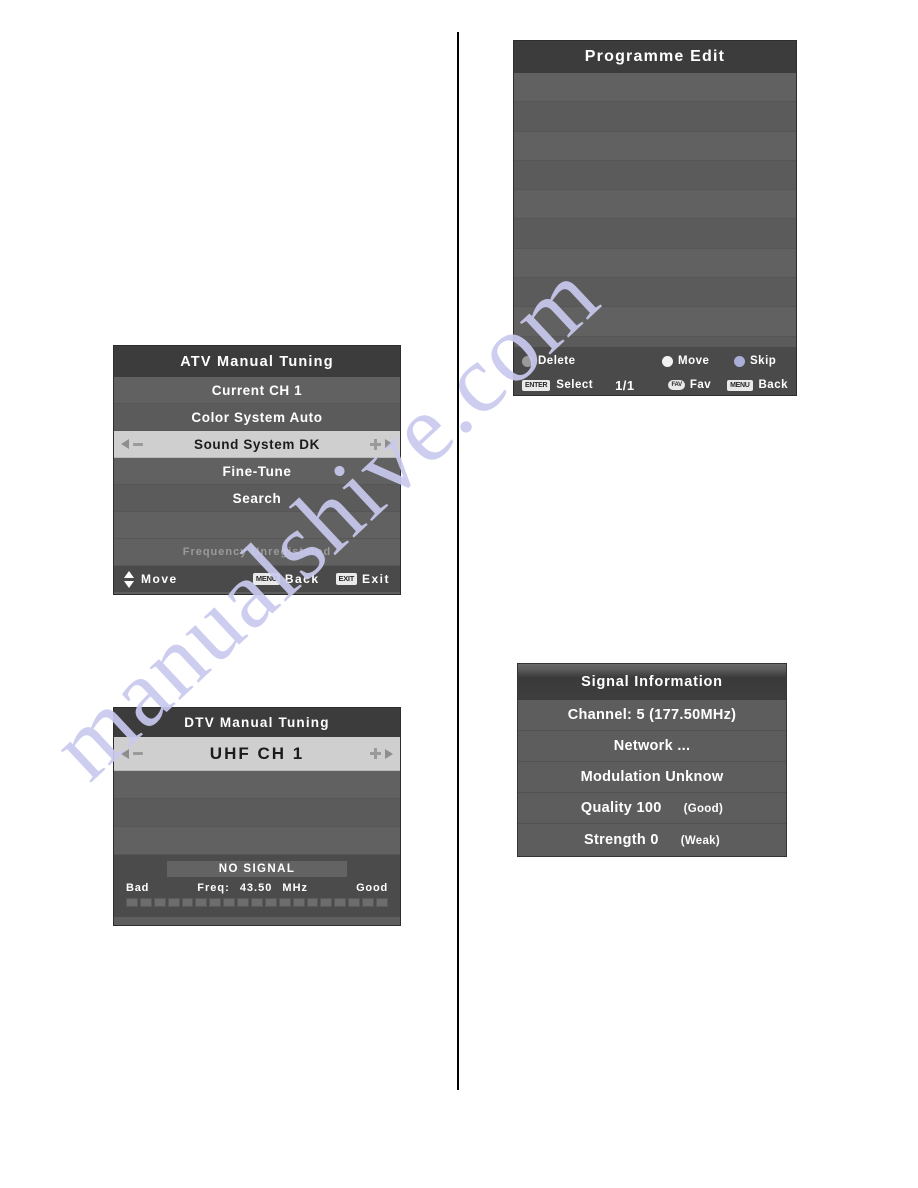  Describe the element at coordinates (132, 753) in the screenshot. I see `dtv-decrease-control` at that location.